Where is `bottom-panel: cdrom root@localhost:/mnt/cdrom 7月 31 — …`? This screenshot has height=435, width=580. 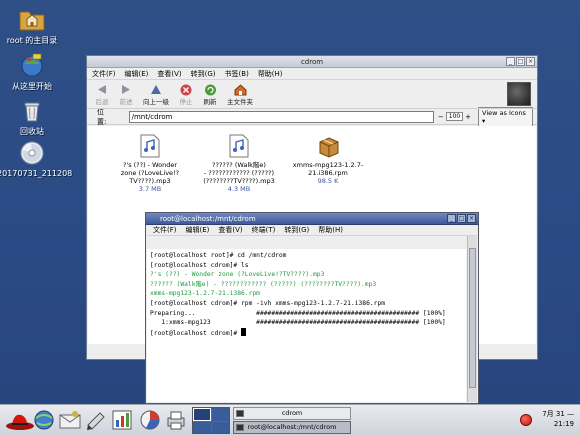 bottom-panel: cdrom root@localhost:/mnt/cdrom 7月 31 — … is located at coordinates (290, 419).